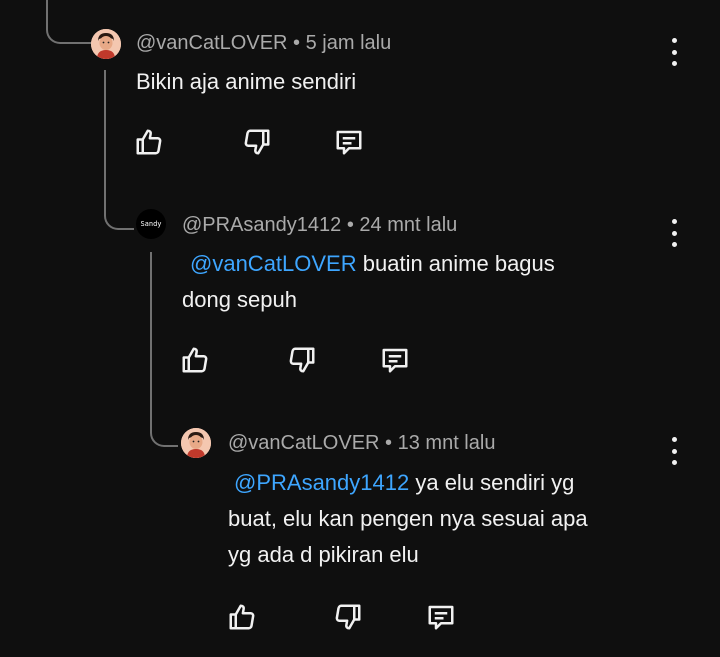 This screenshot has height=657, width=720. What do you see at coordinates (69, 22) in the screenshot?
I see `thread-line-top` at bounding box center [69, 22].